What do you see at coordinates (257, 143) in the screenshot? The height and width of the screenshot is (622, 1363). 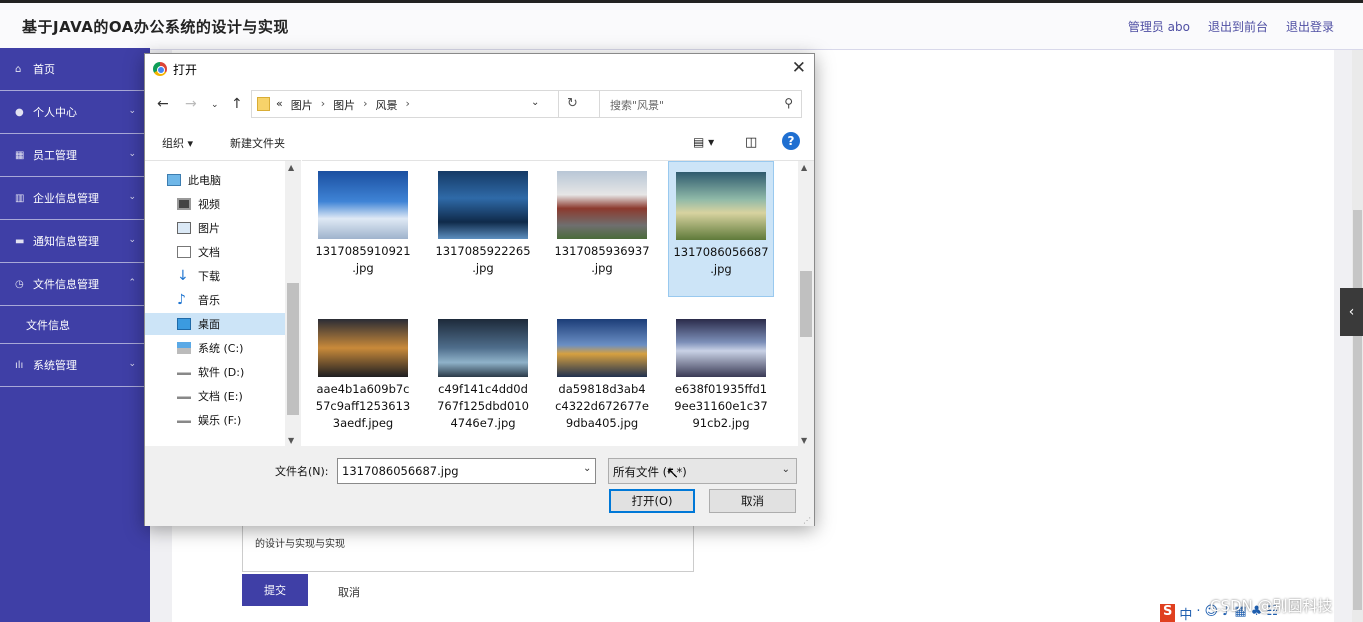 I see `new-folder-button: 新建文件夹` at bounding box center [257, 143].